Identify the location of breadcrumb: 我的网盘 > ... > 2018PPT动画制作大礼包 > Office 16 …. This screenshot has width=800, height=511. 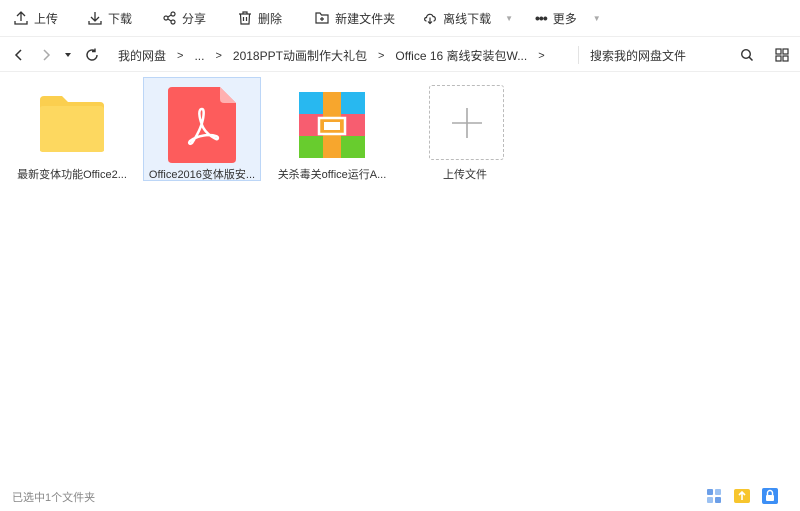
(337, 55).